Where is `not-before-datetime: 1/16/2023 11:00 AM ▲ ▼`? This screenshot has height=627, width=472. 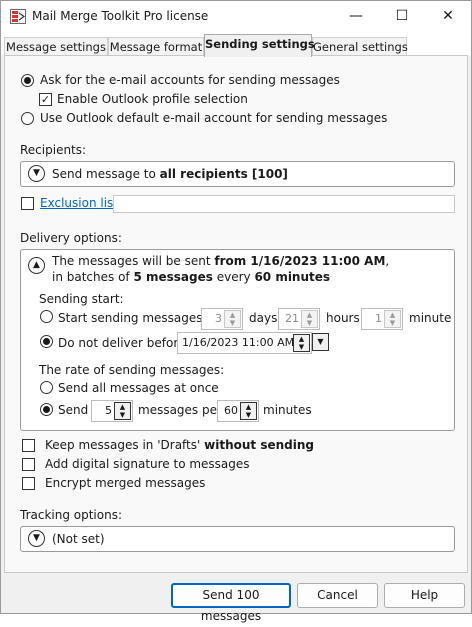
not-before-datetime: 1/16/2023 11:00 AM ▲ ▼ is located at coordinates (244, 343).